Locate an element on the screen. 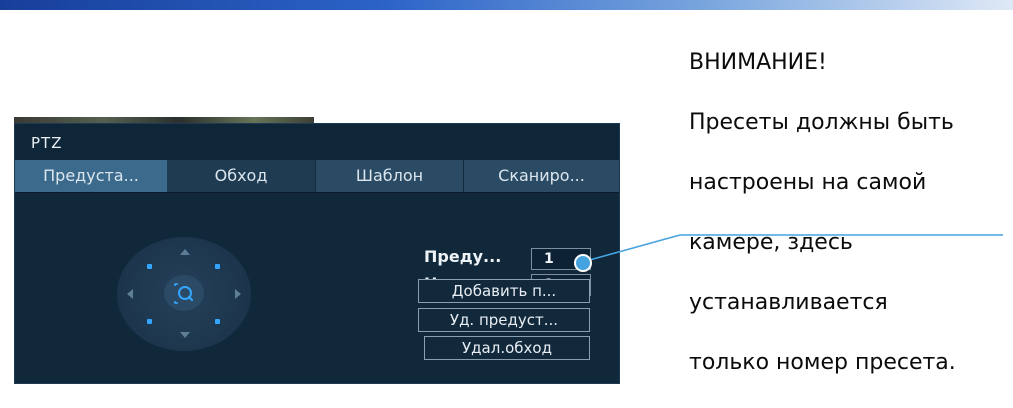 The width and height of the screenshot is (1013, 408). warning-line: только номер пресета. is located at coordinates (822, 362).